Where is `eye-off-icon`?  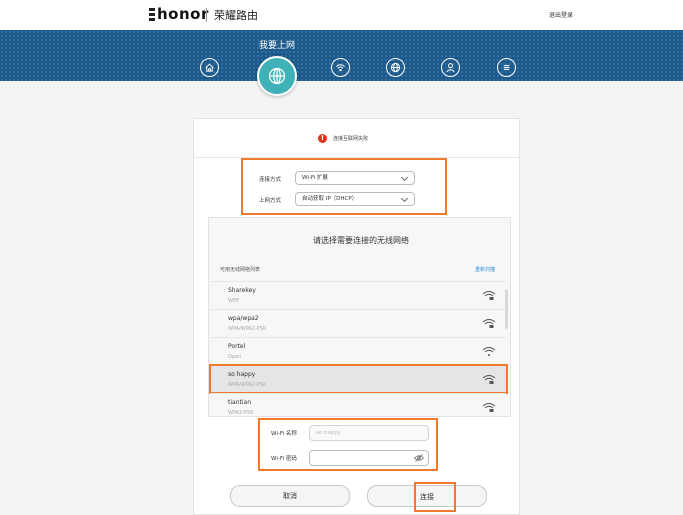
eye-off-icon is located at coordinates (419, 458).